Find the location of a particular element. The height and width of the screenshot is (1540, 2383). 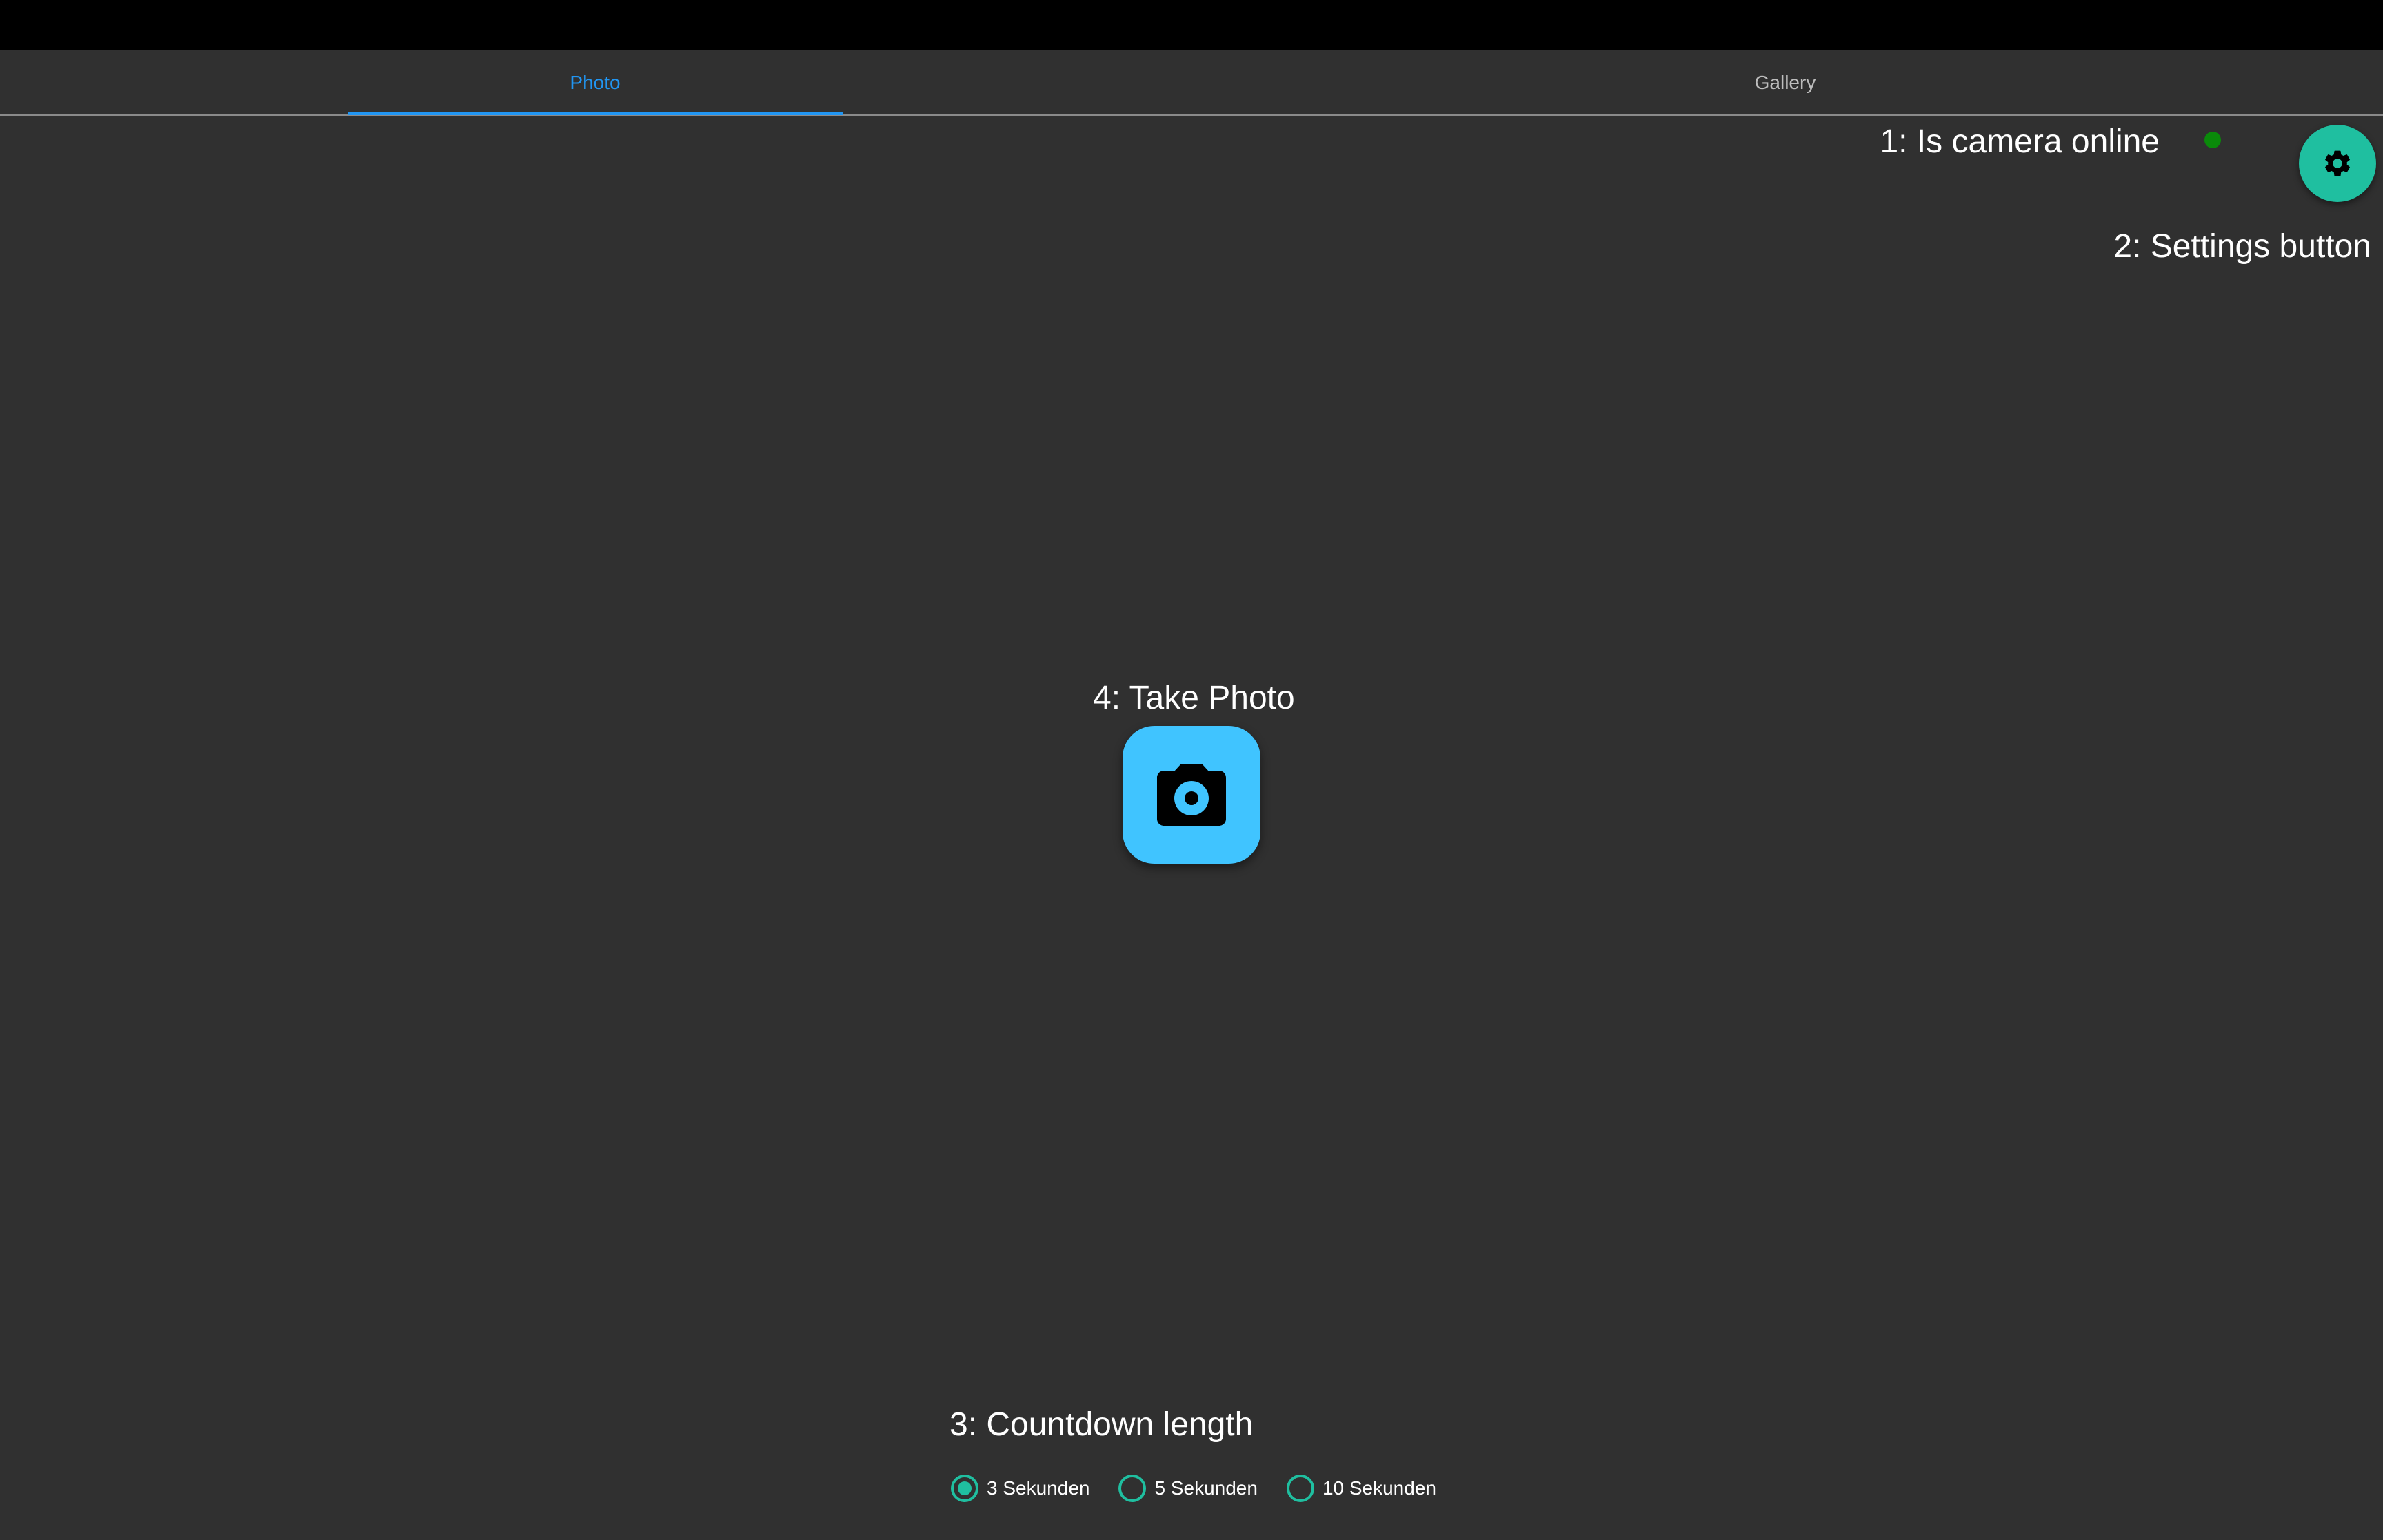

countdown-annotation: 3: Countdown length is located at coordinates (1101, 1425).